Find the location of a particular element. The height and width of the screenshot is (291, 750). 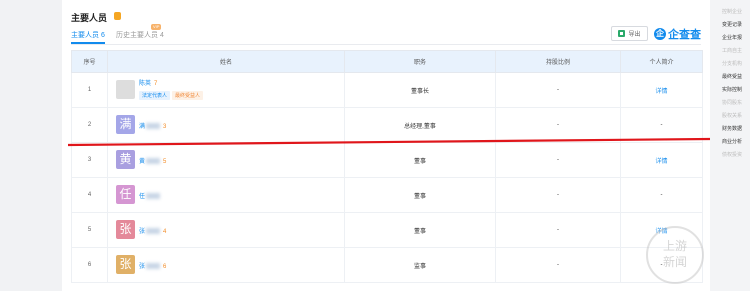

row-index: 6 is located at coordinates (89, 265).